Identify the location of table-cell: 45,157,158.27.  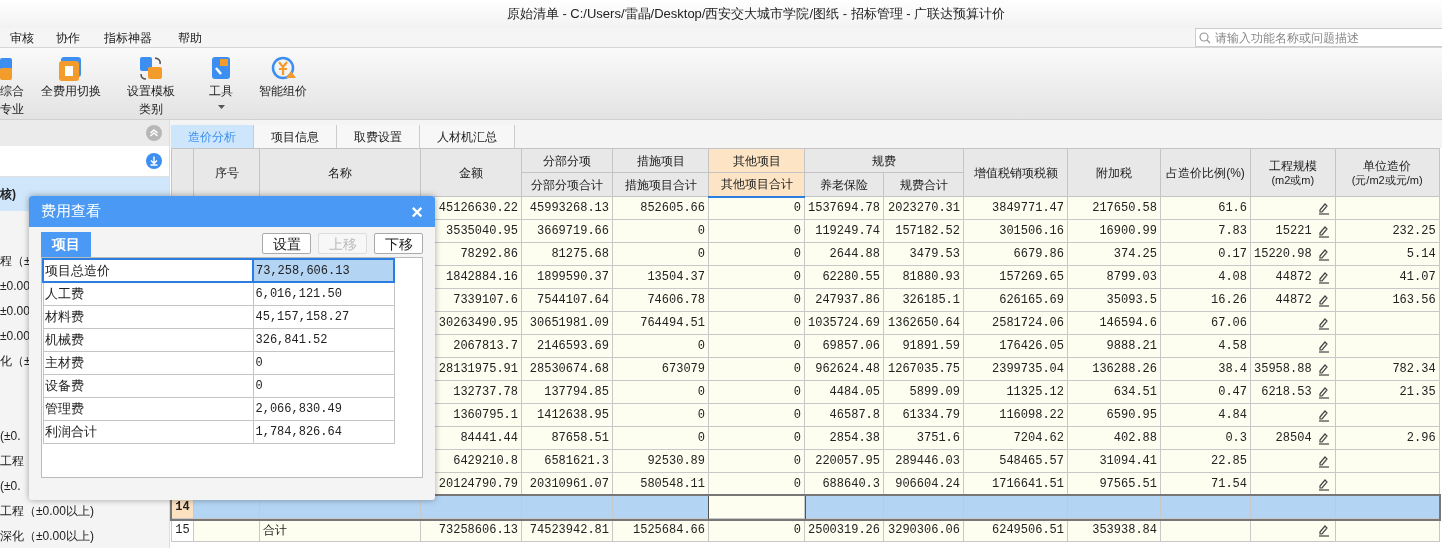
(323, 316).